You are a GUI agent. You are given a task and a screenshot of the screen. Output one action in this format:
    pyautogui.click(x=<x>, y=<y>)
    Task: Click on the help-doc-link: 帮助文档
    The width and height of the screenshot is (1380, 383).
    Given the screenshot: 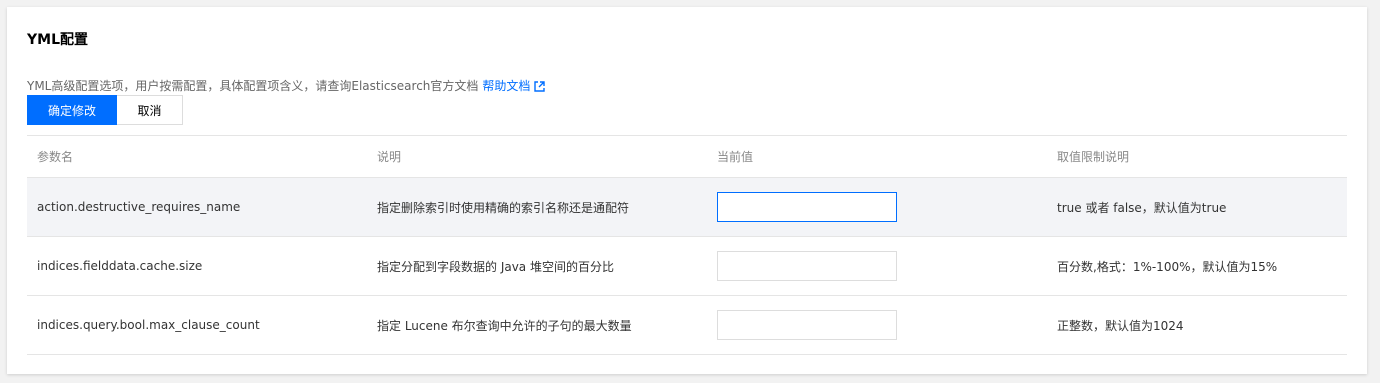 What is the action you would take?
    pyautogui.click(x=514, y=86)
    